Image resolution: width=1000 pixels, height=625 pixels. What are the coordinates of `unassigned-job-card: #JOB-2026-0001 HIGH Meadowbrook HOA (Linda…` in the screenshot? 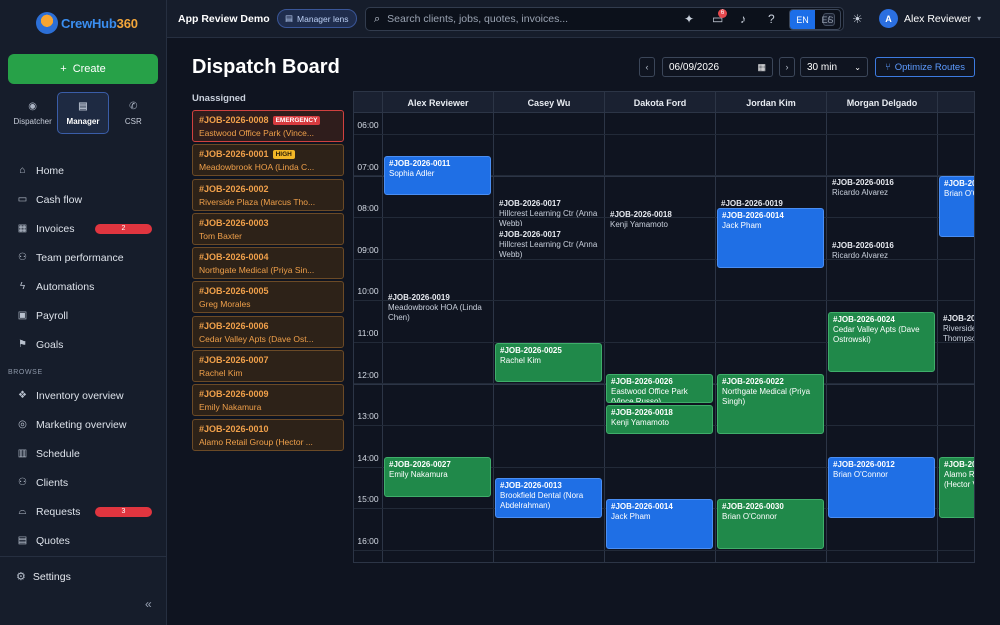 It's located at (268, 160).